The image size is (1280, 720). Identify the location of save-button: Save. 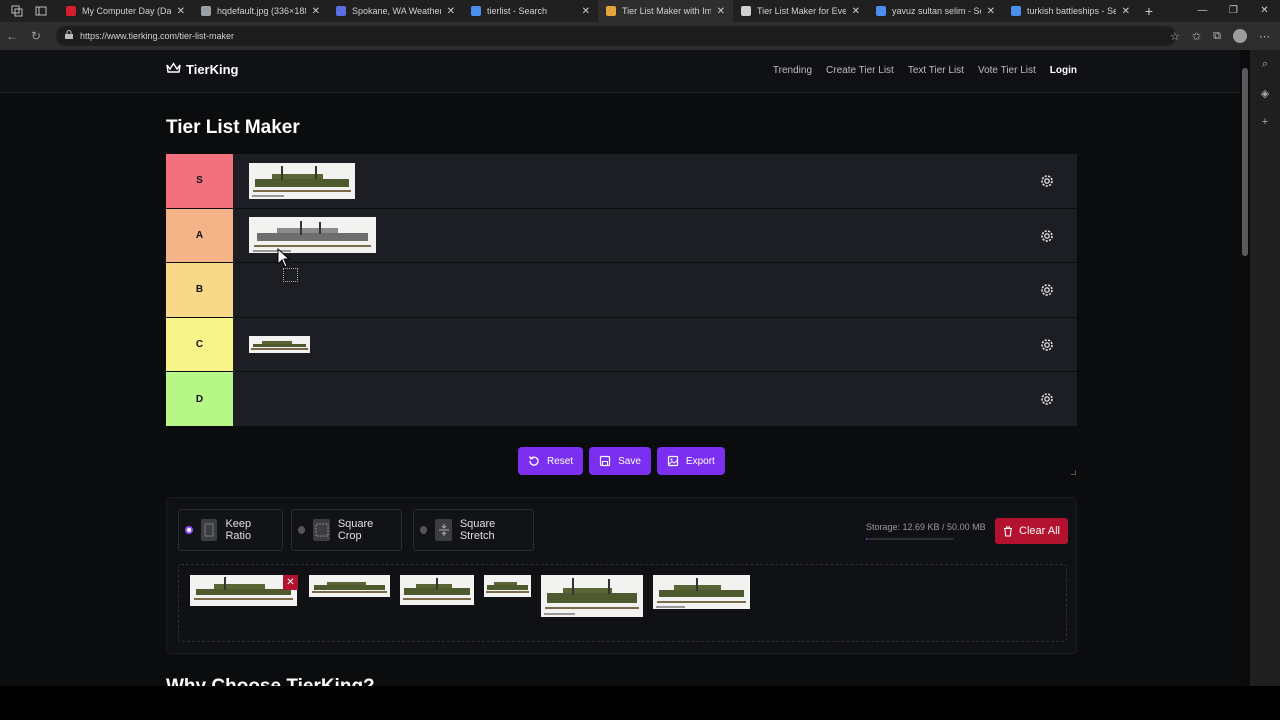
(620, 461).